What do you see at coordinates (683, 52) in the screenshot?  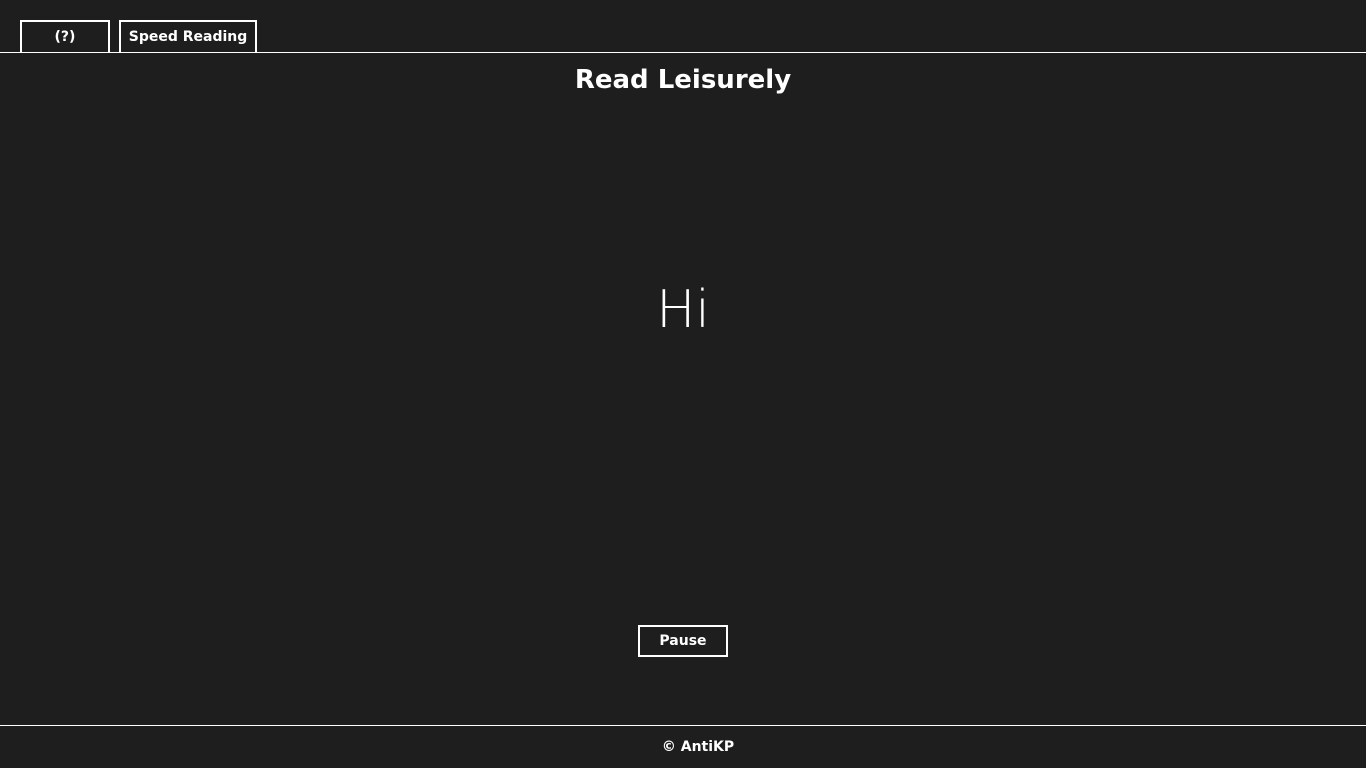 I see `top-divider` at bounding box center [683, 52].